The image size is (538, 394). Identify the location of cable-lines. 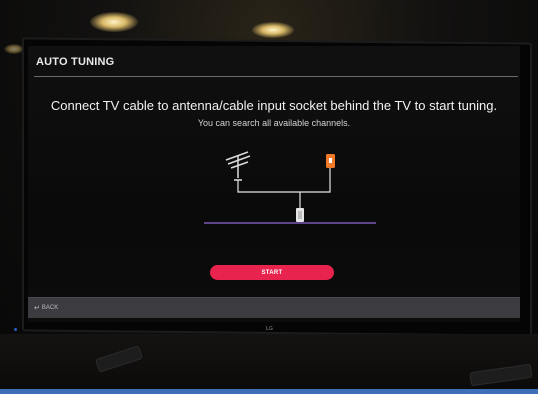
(284, 188).